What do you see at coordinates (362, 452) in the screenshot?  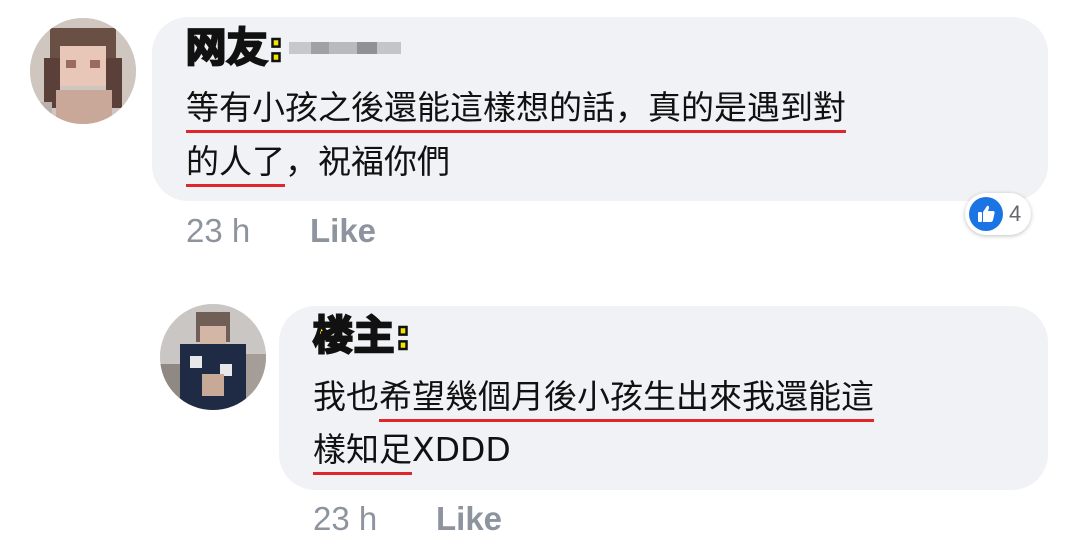 I see `reply-underlined-text-2: 樣知足` at bounding box center [362, 452].